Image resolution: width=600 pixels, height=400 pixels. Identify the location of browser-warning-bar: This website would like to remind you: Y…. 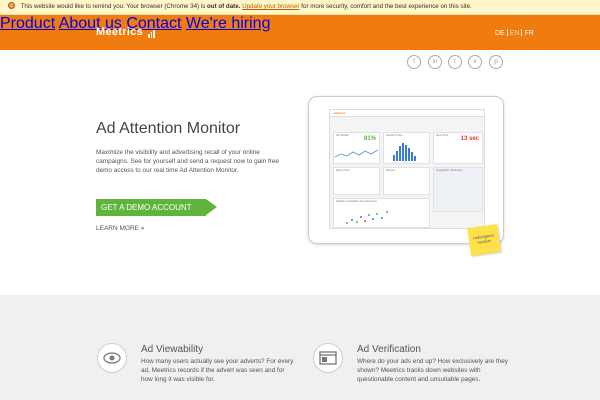
(300, 7).